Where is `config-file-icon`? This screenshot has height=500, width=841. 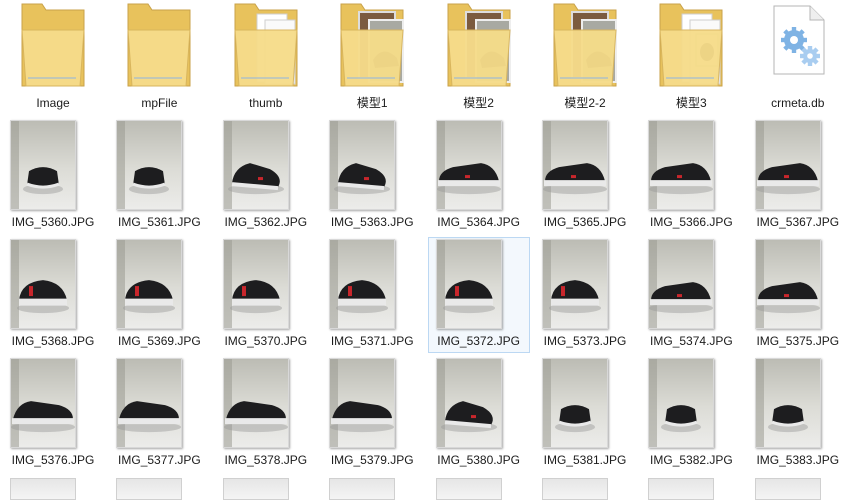 config-file-icon is located at coordinates (798, 40).